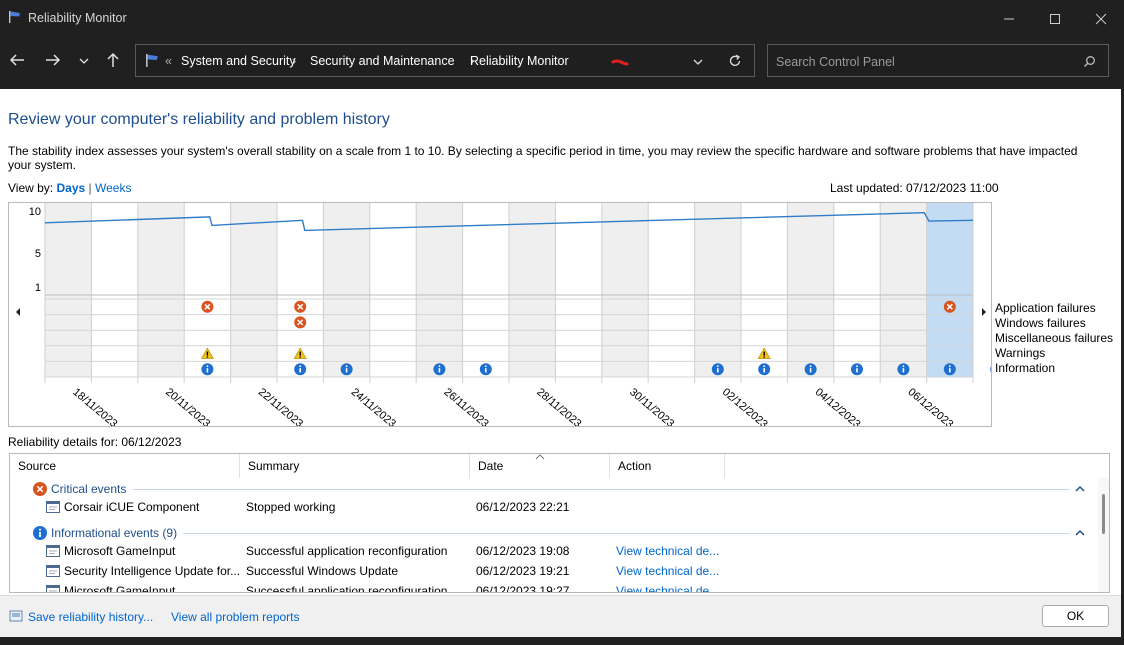 Image resolution: width=1124 pixels, height=645 pixels. What do you see at coordinates (187, 406) in the screenshot?
I see `x-tick-label: 20/11/2023` at bounding box center [187, 406].